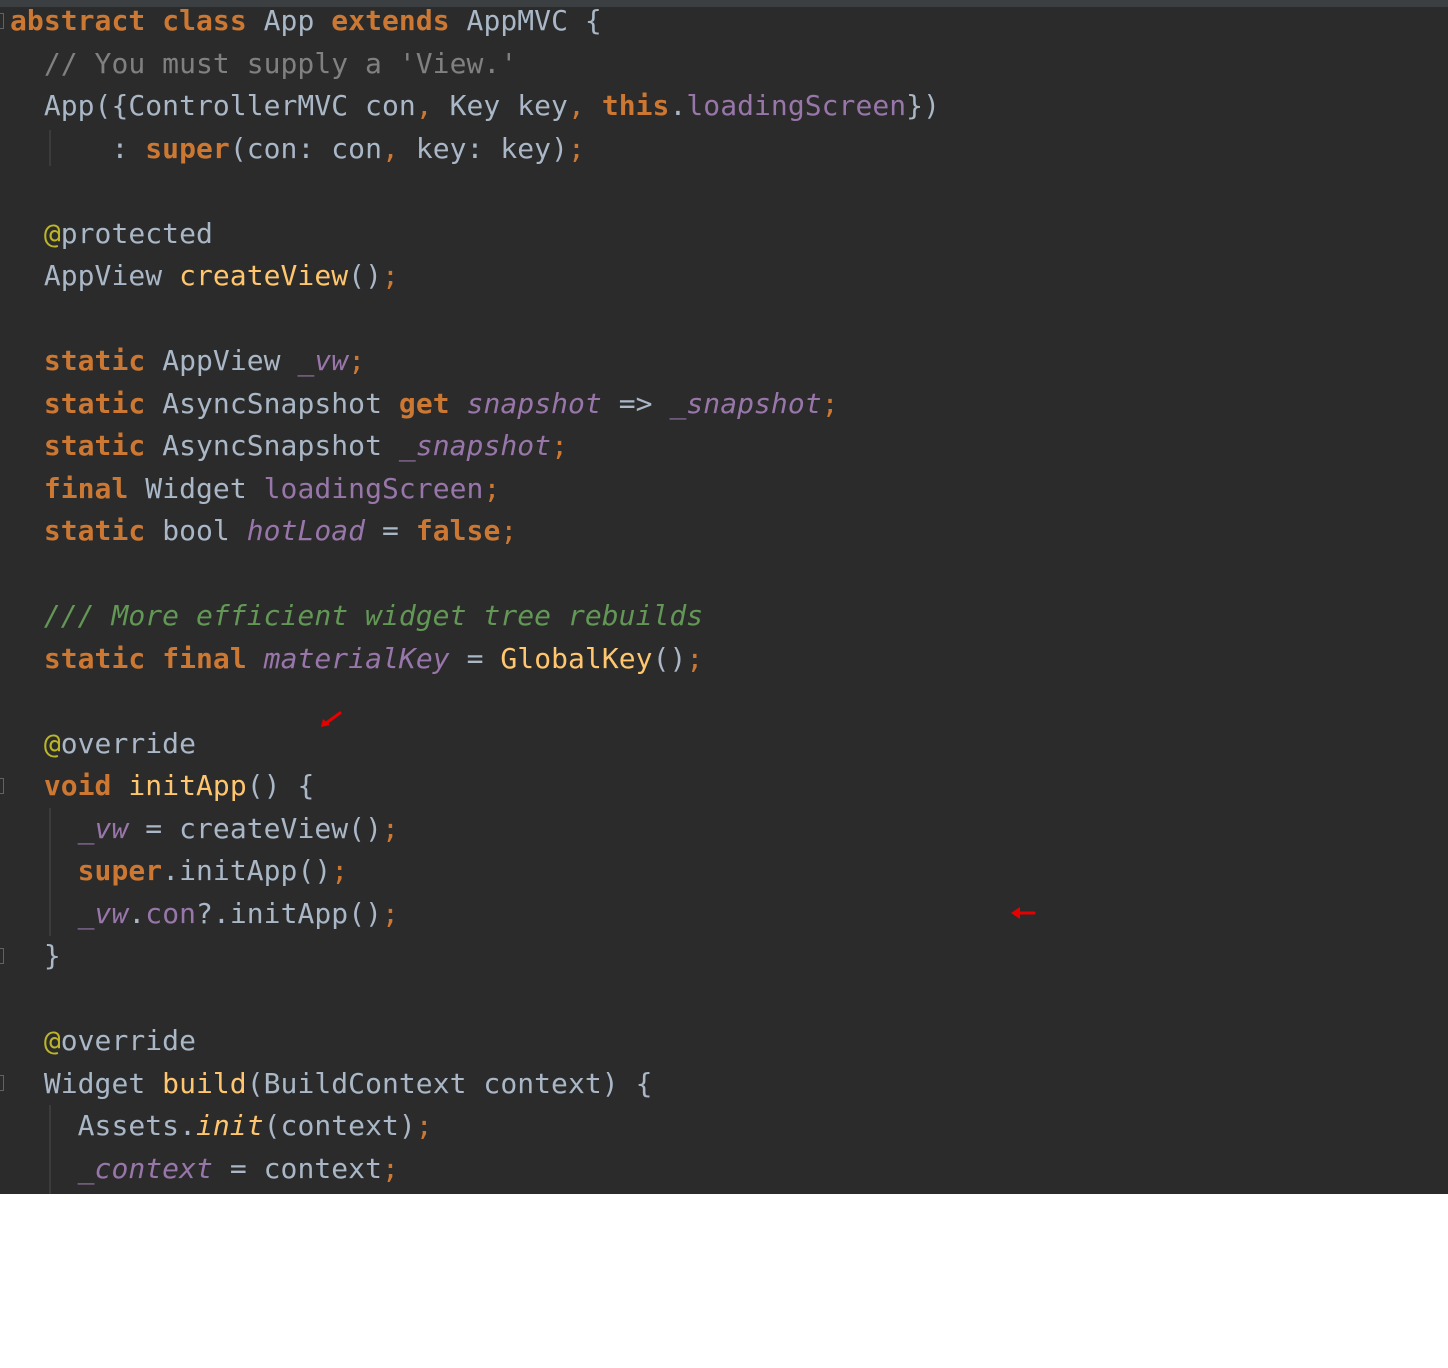 This screenshot has height=1368, width=1448. Describe the element at coordinates (331, 719) in the screenshot. I see `annotation-arrow-diagonal-icon` at that location.